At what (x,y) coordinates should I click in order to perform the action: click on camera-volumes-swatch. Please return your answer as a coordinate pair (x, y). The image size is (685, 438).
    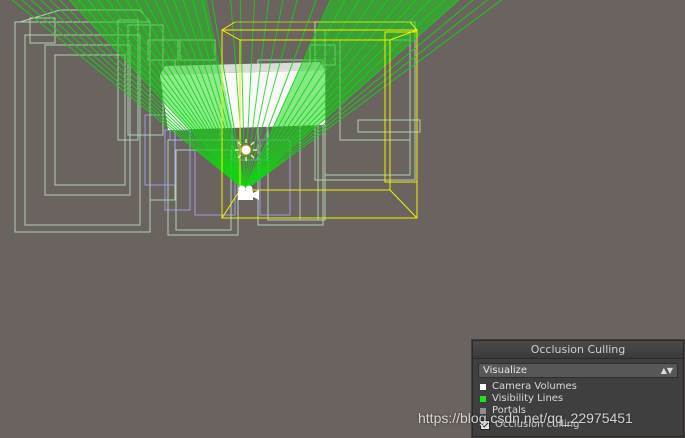
    Looking at the image, I should click on (483, 387).